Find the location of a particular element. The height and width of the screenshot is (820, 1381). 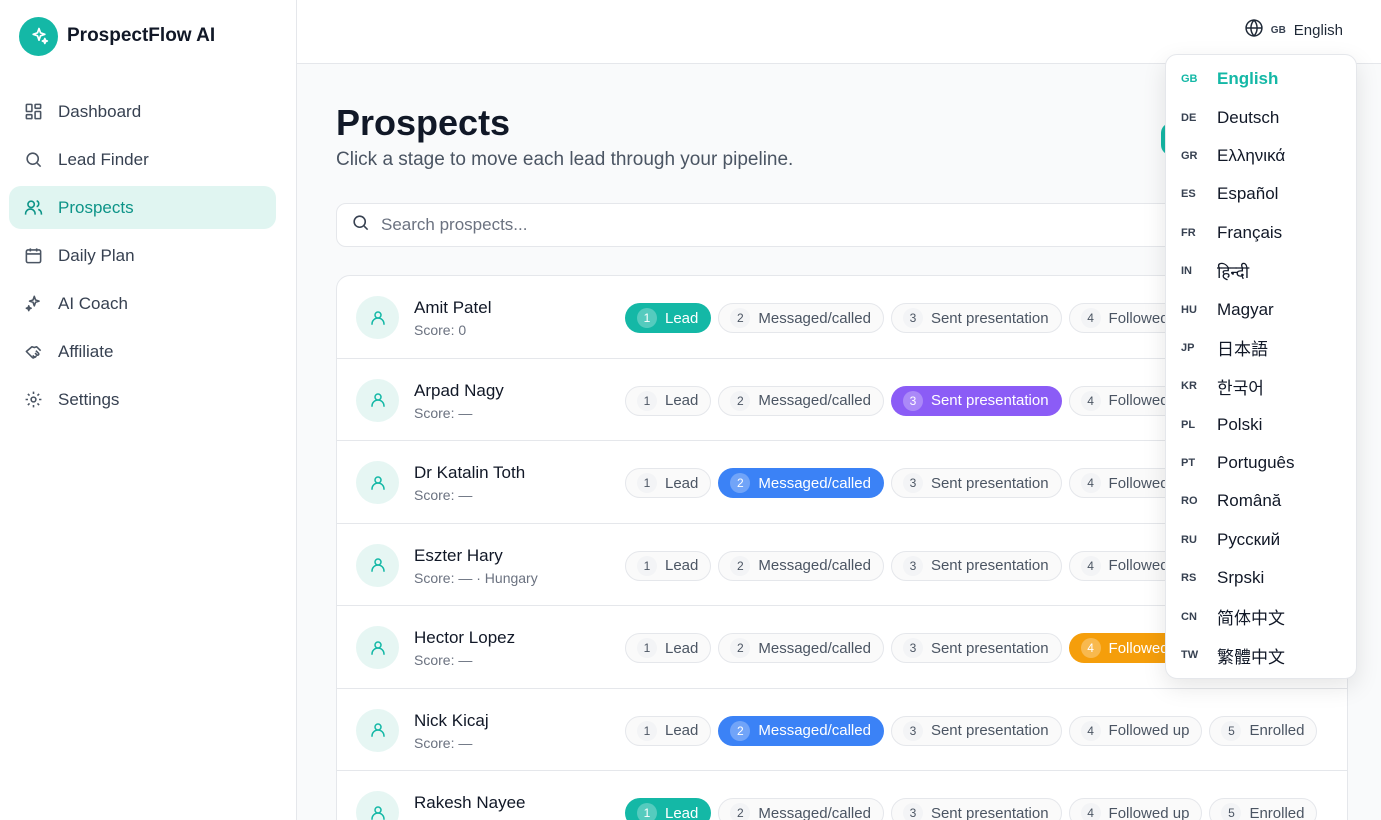

language-option: JP 日本語 is located at coordinates (1261, 348).